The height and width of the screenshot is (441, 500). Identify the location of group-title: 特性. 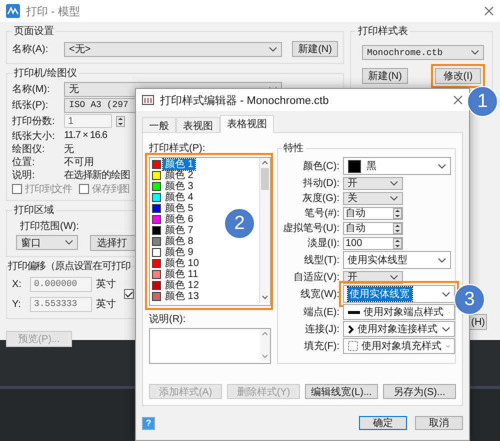
(293, 148).